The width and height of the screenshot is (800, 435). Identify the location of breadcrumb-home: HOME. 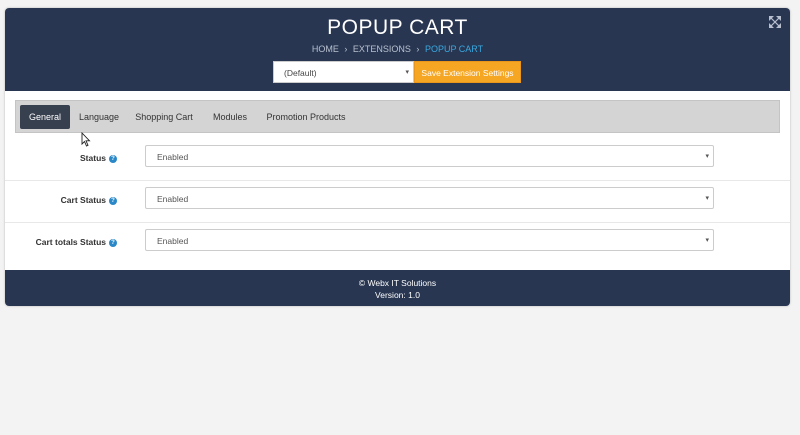
(325, 49).